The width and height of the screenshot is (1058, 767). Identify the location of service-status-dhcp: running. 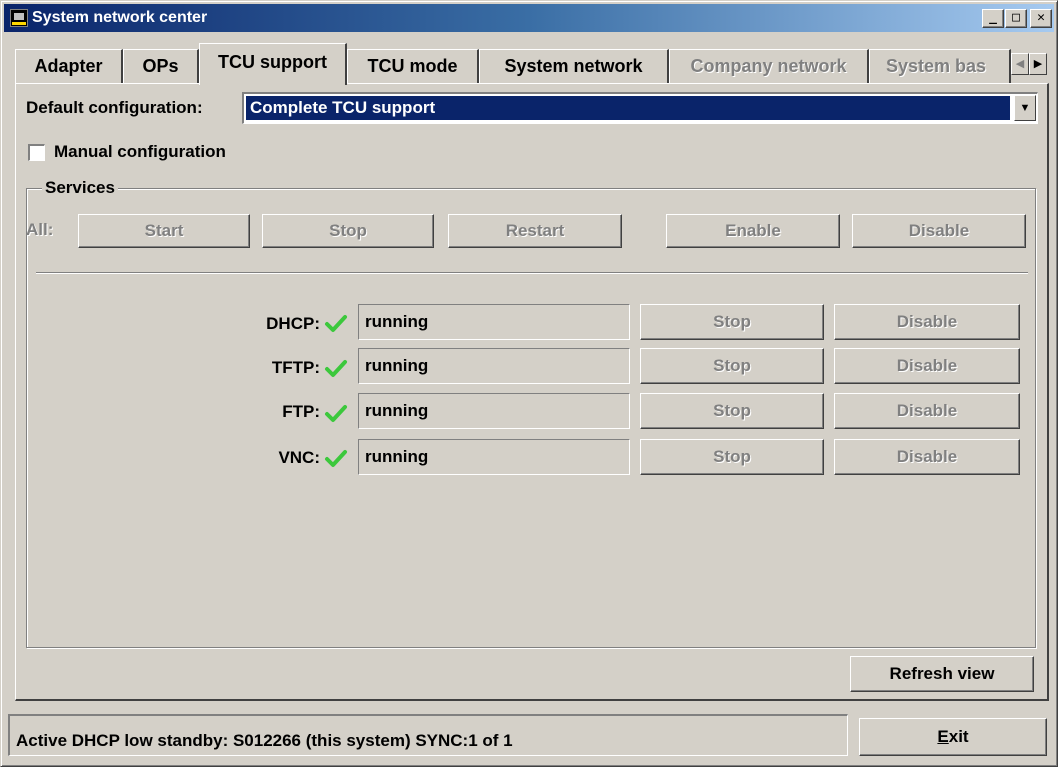
(494, 322).